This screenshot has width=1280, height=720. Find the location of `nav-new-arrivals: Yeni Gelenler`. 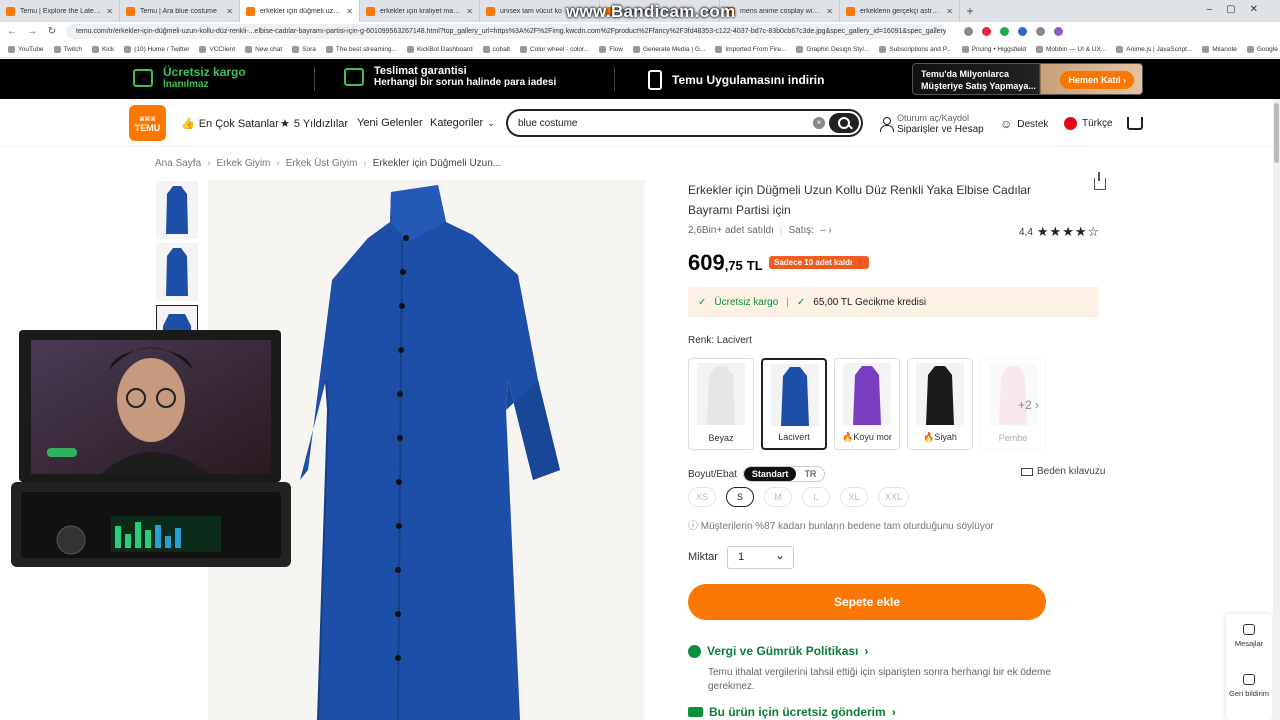

nav-new-arrivals: Yeni Gelenler is located at coordinates (390, 123).